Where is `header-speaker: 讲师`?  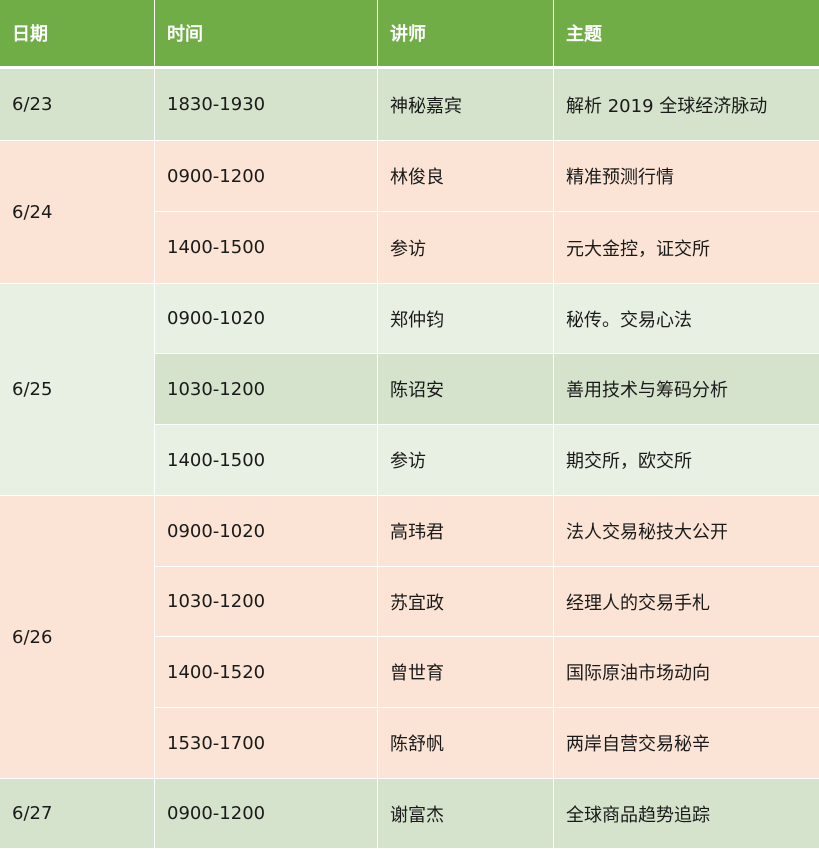
header-speaker: 讲师 is located at coordinates (466, 34).